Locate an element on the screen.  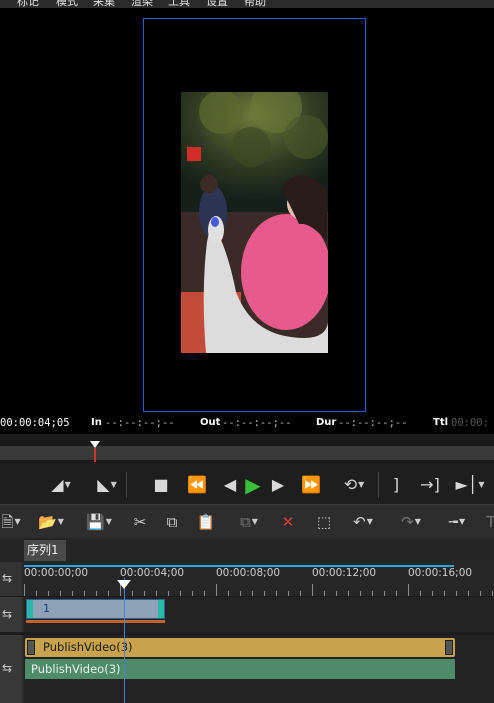
new-button: 🗎▼ is located at coordinates (11, 522).